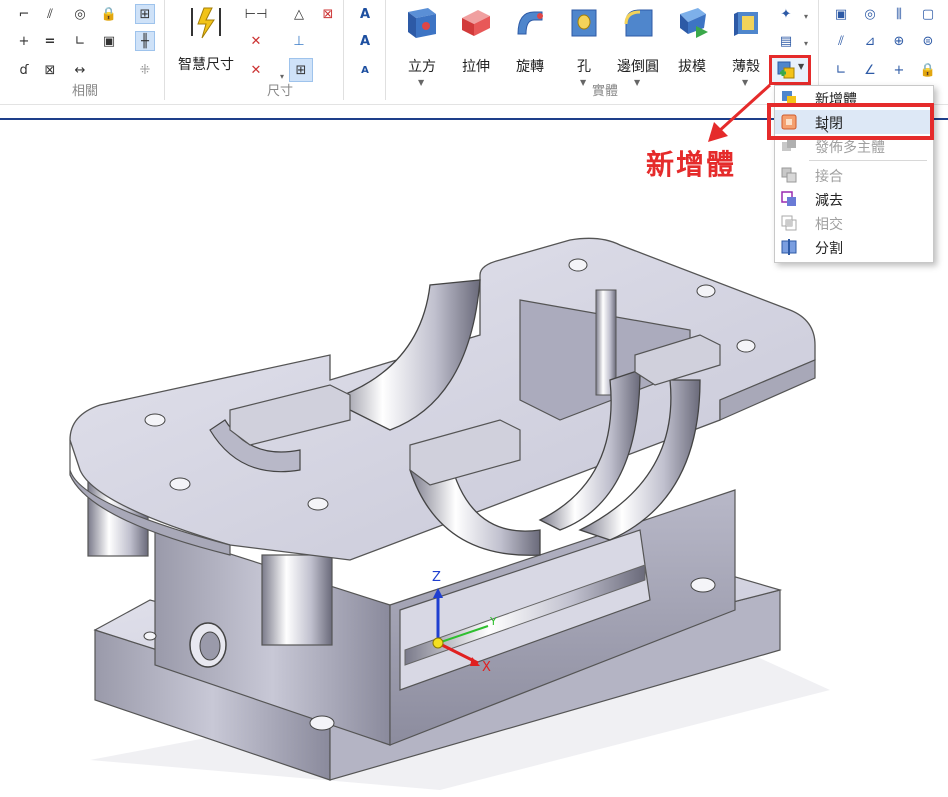 The height and width of the screenshot is (797, 948). I want to click on menu-item-label: 接合, so click(829, 177).